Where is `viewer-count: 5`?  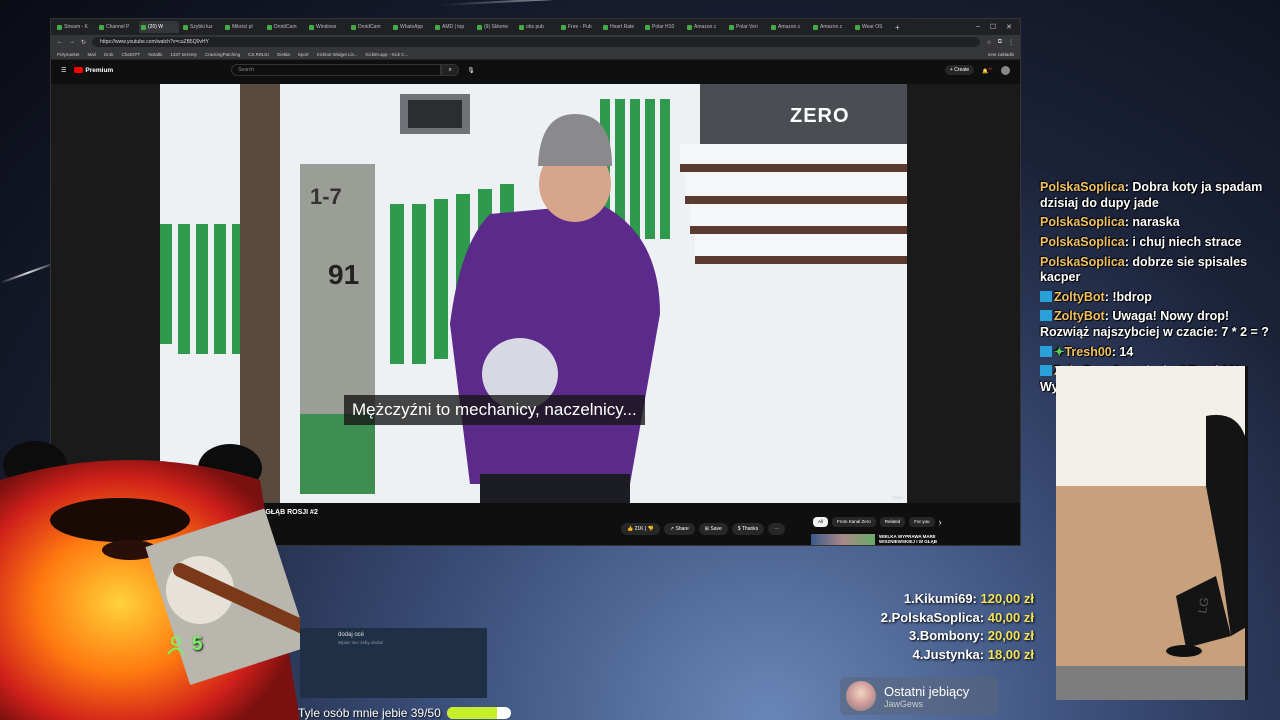
viewer-count: 5 is located at coordinates (184, 645).